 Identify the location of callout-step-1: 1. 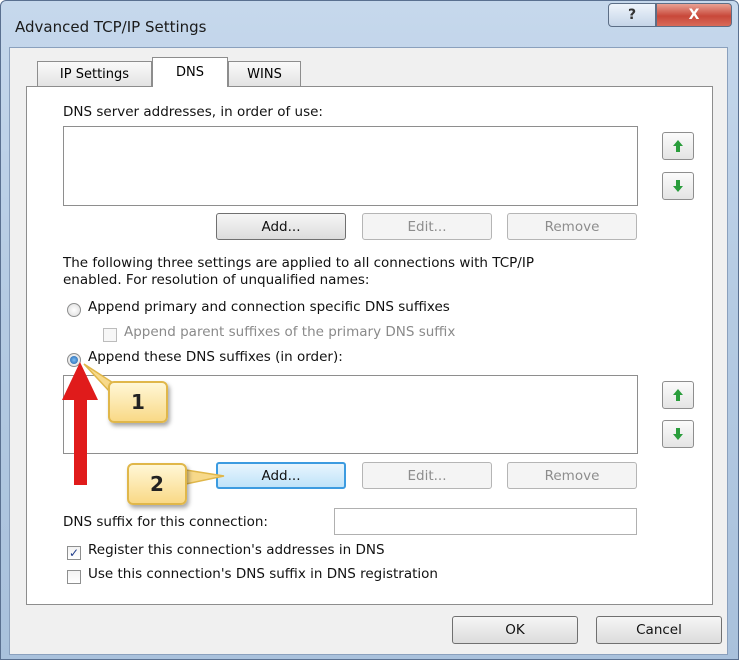
(138, 402).